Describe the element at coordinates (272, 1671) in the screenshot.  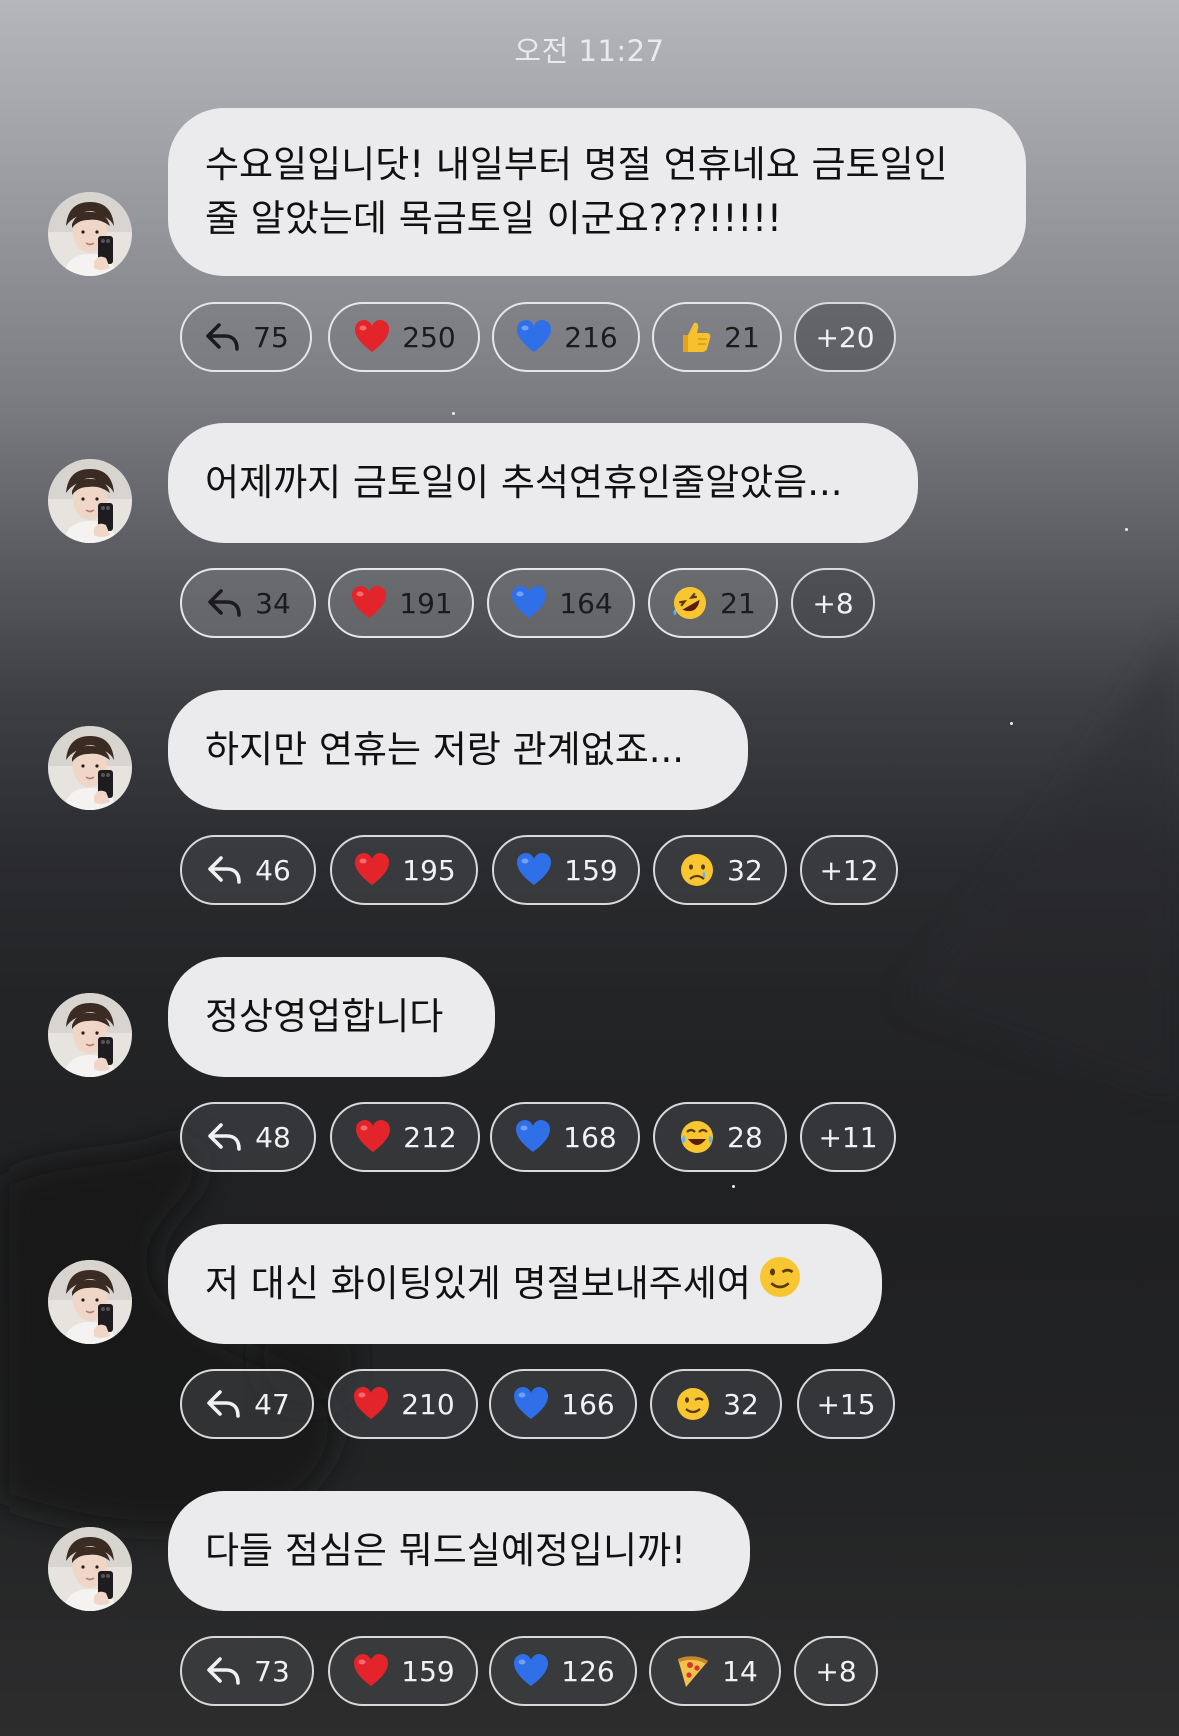
I see `reaction-count: 73` at that location.